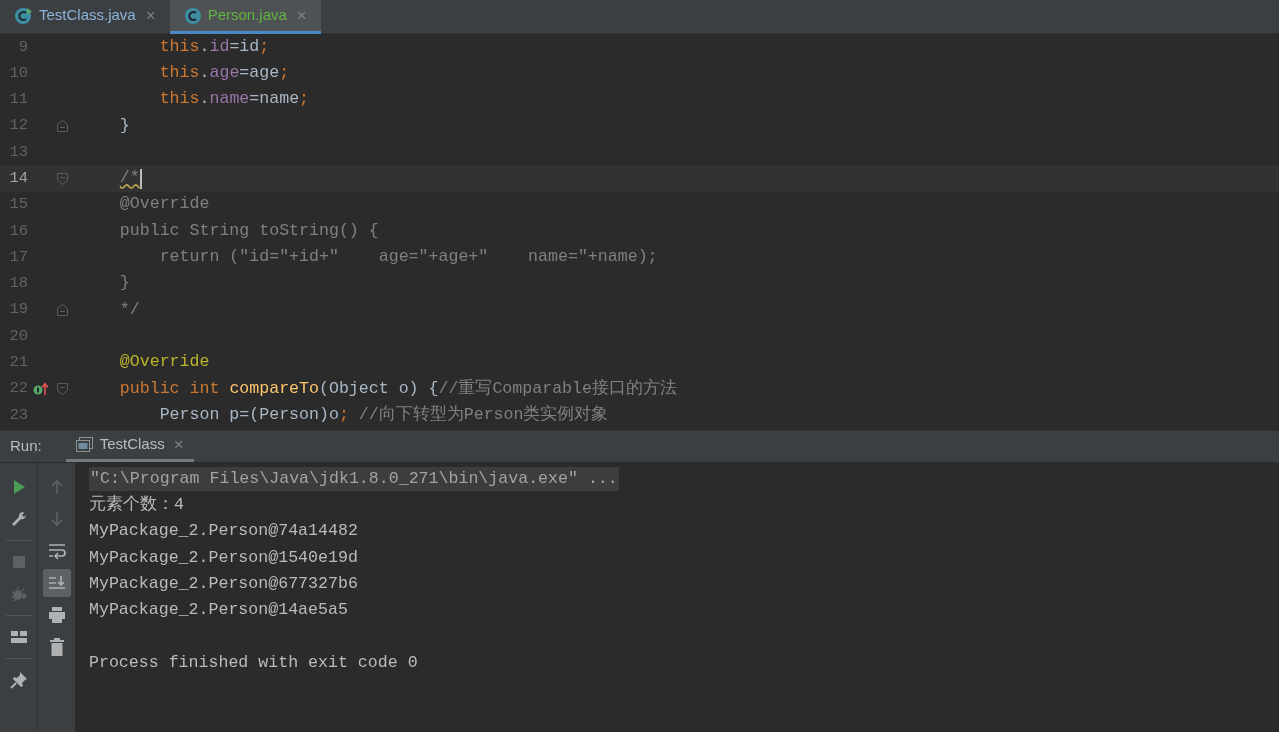 This screenshot has width=1279, height=732. Describe the element at coordinates (140, 178) in the screenshot. I see `text-cursor` at that location.